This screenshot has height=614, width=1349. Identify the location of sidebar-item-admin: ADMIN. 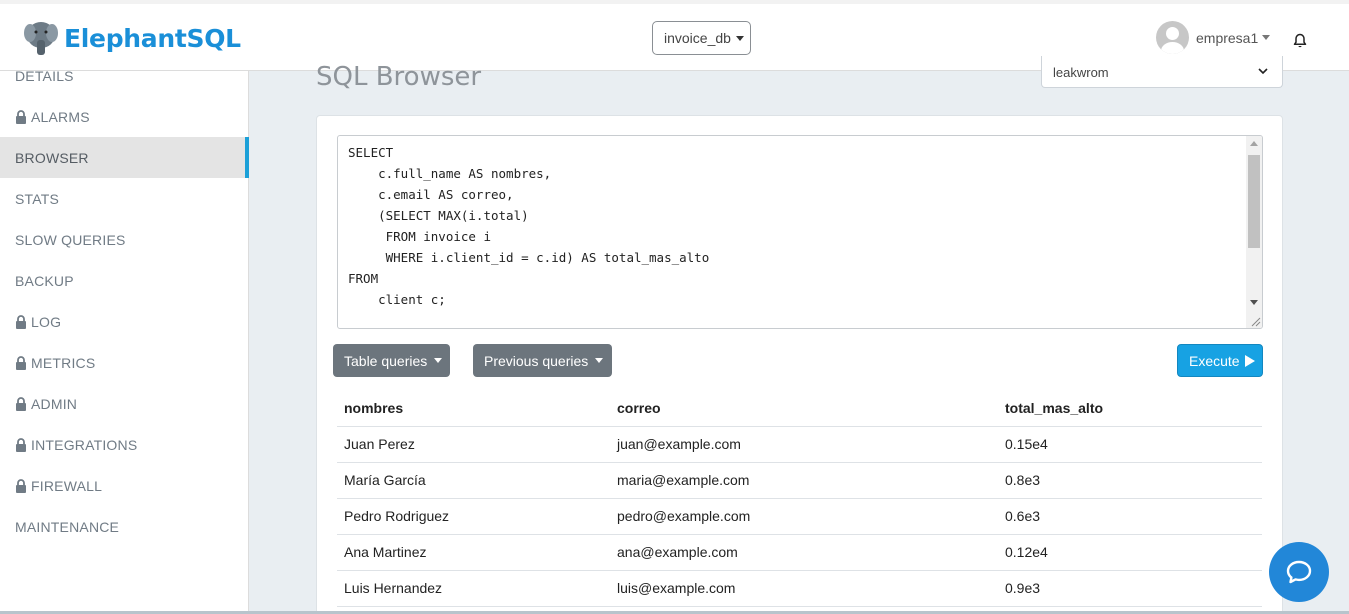
(124, 403).